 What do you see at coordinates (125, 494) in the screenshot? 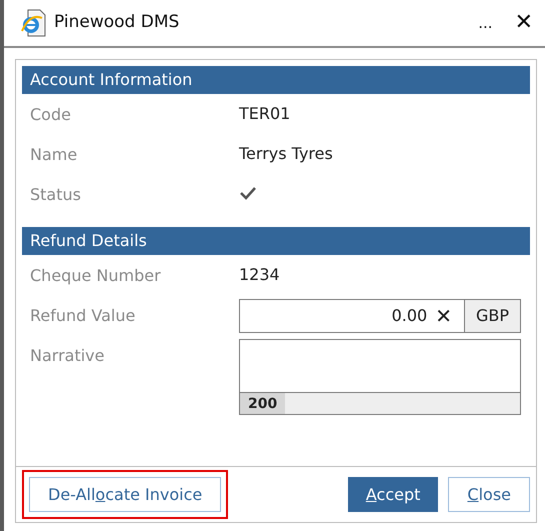
I see `dialog-button: De-Allocate Invoice` at bounding box center [125, 494].